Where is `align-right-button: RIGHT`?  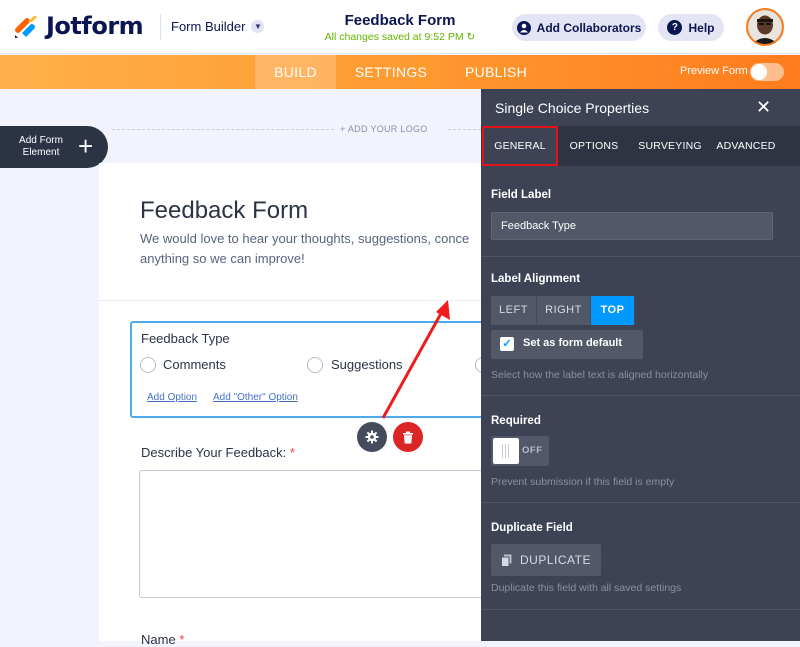 align-right-button: RIGHT is located at coordinates (564, 310).